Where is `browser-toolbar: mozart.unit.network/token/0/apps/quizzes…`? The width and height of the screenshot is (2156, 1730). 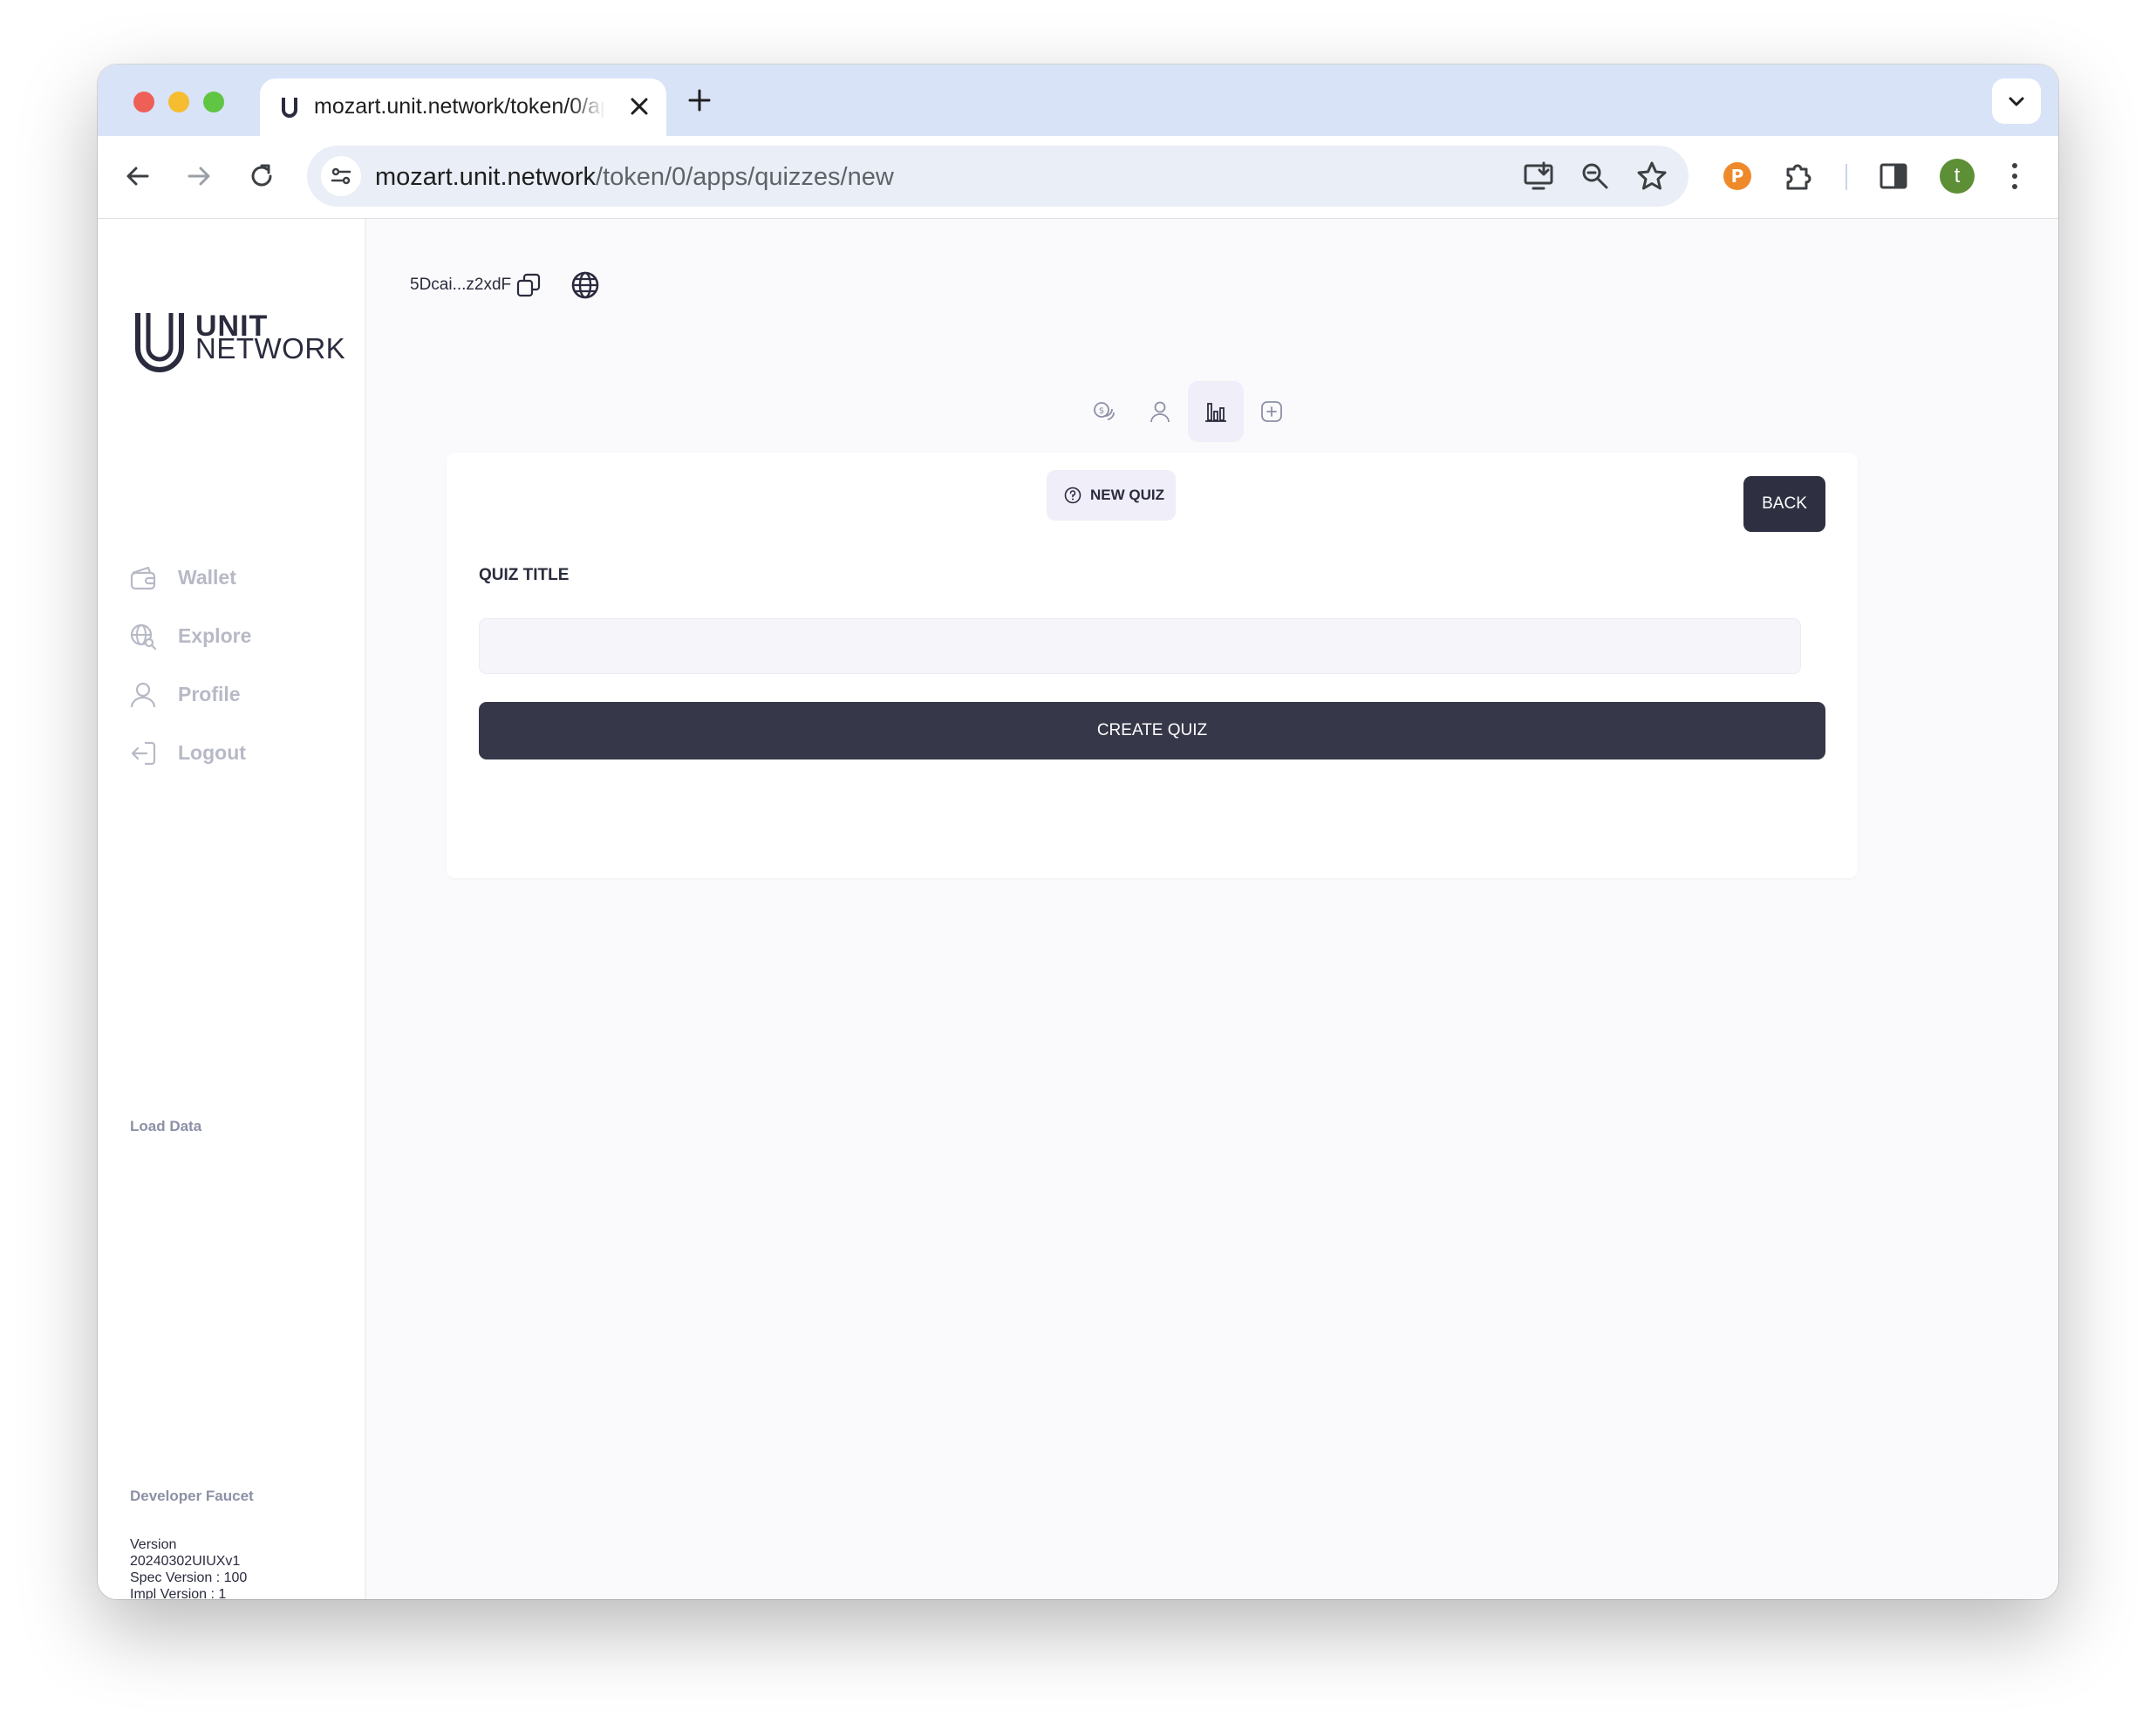 browser-toolbar: mozart.unit.network/token/0/apps/quizzes… is located at coordinates (1078, 177).